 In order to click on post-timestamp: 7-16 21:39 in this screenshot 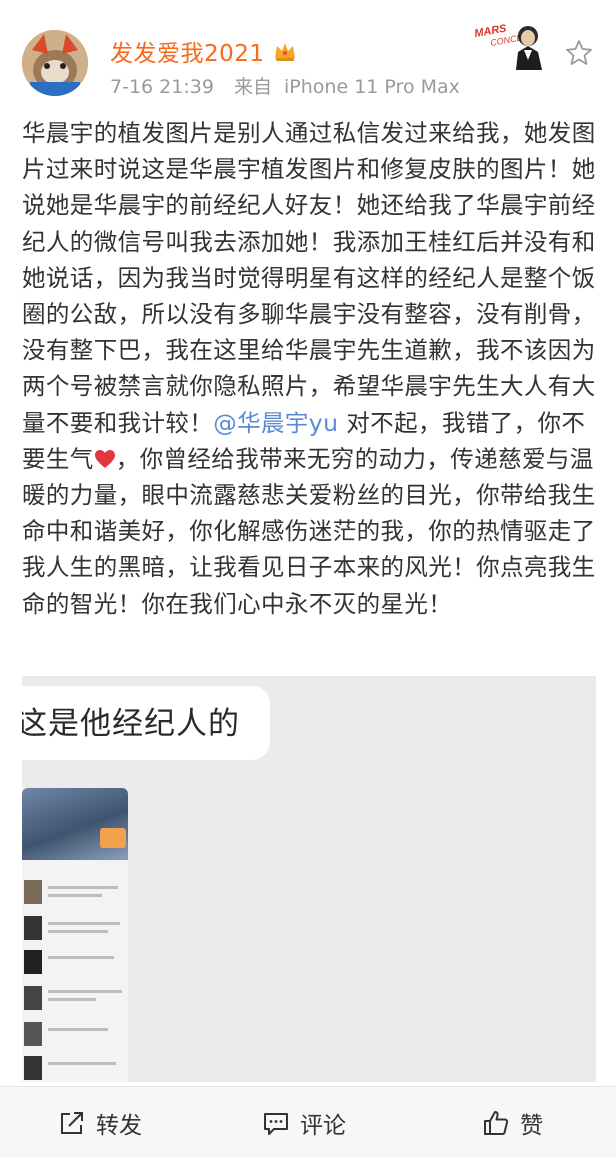, I will do `click(162, 87)`.